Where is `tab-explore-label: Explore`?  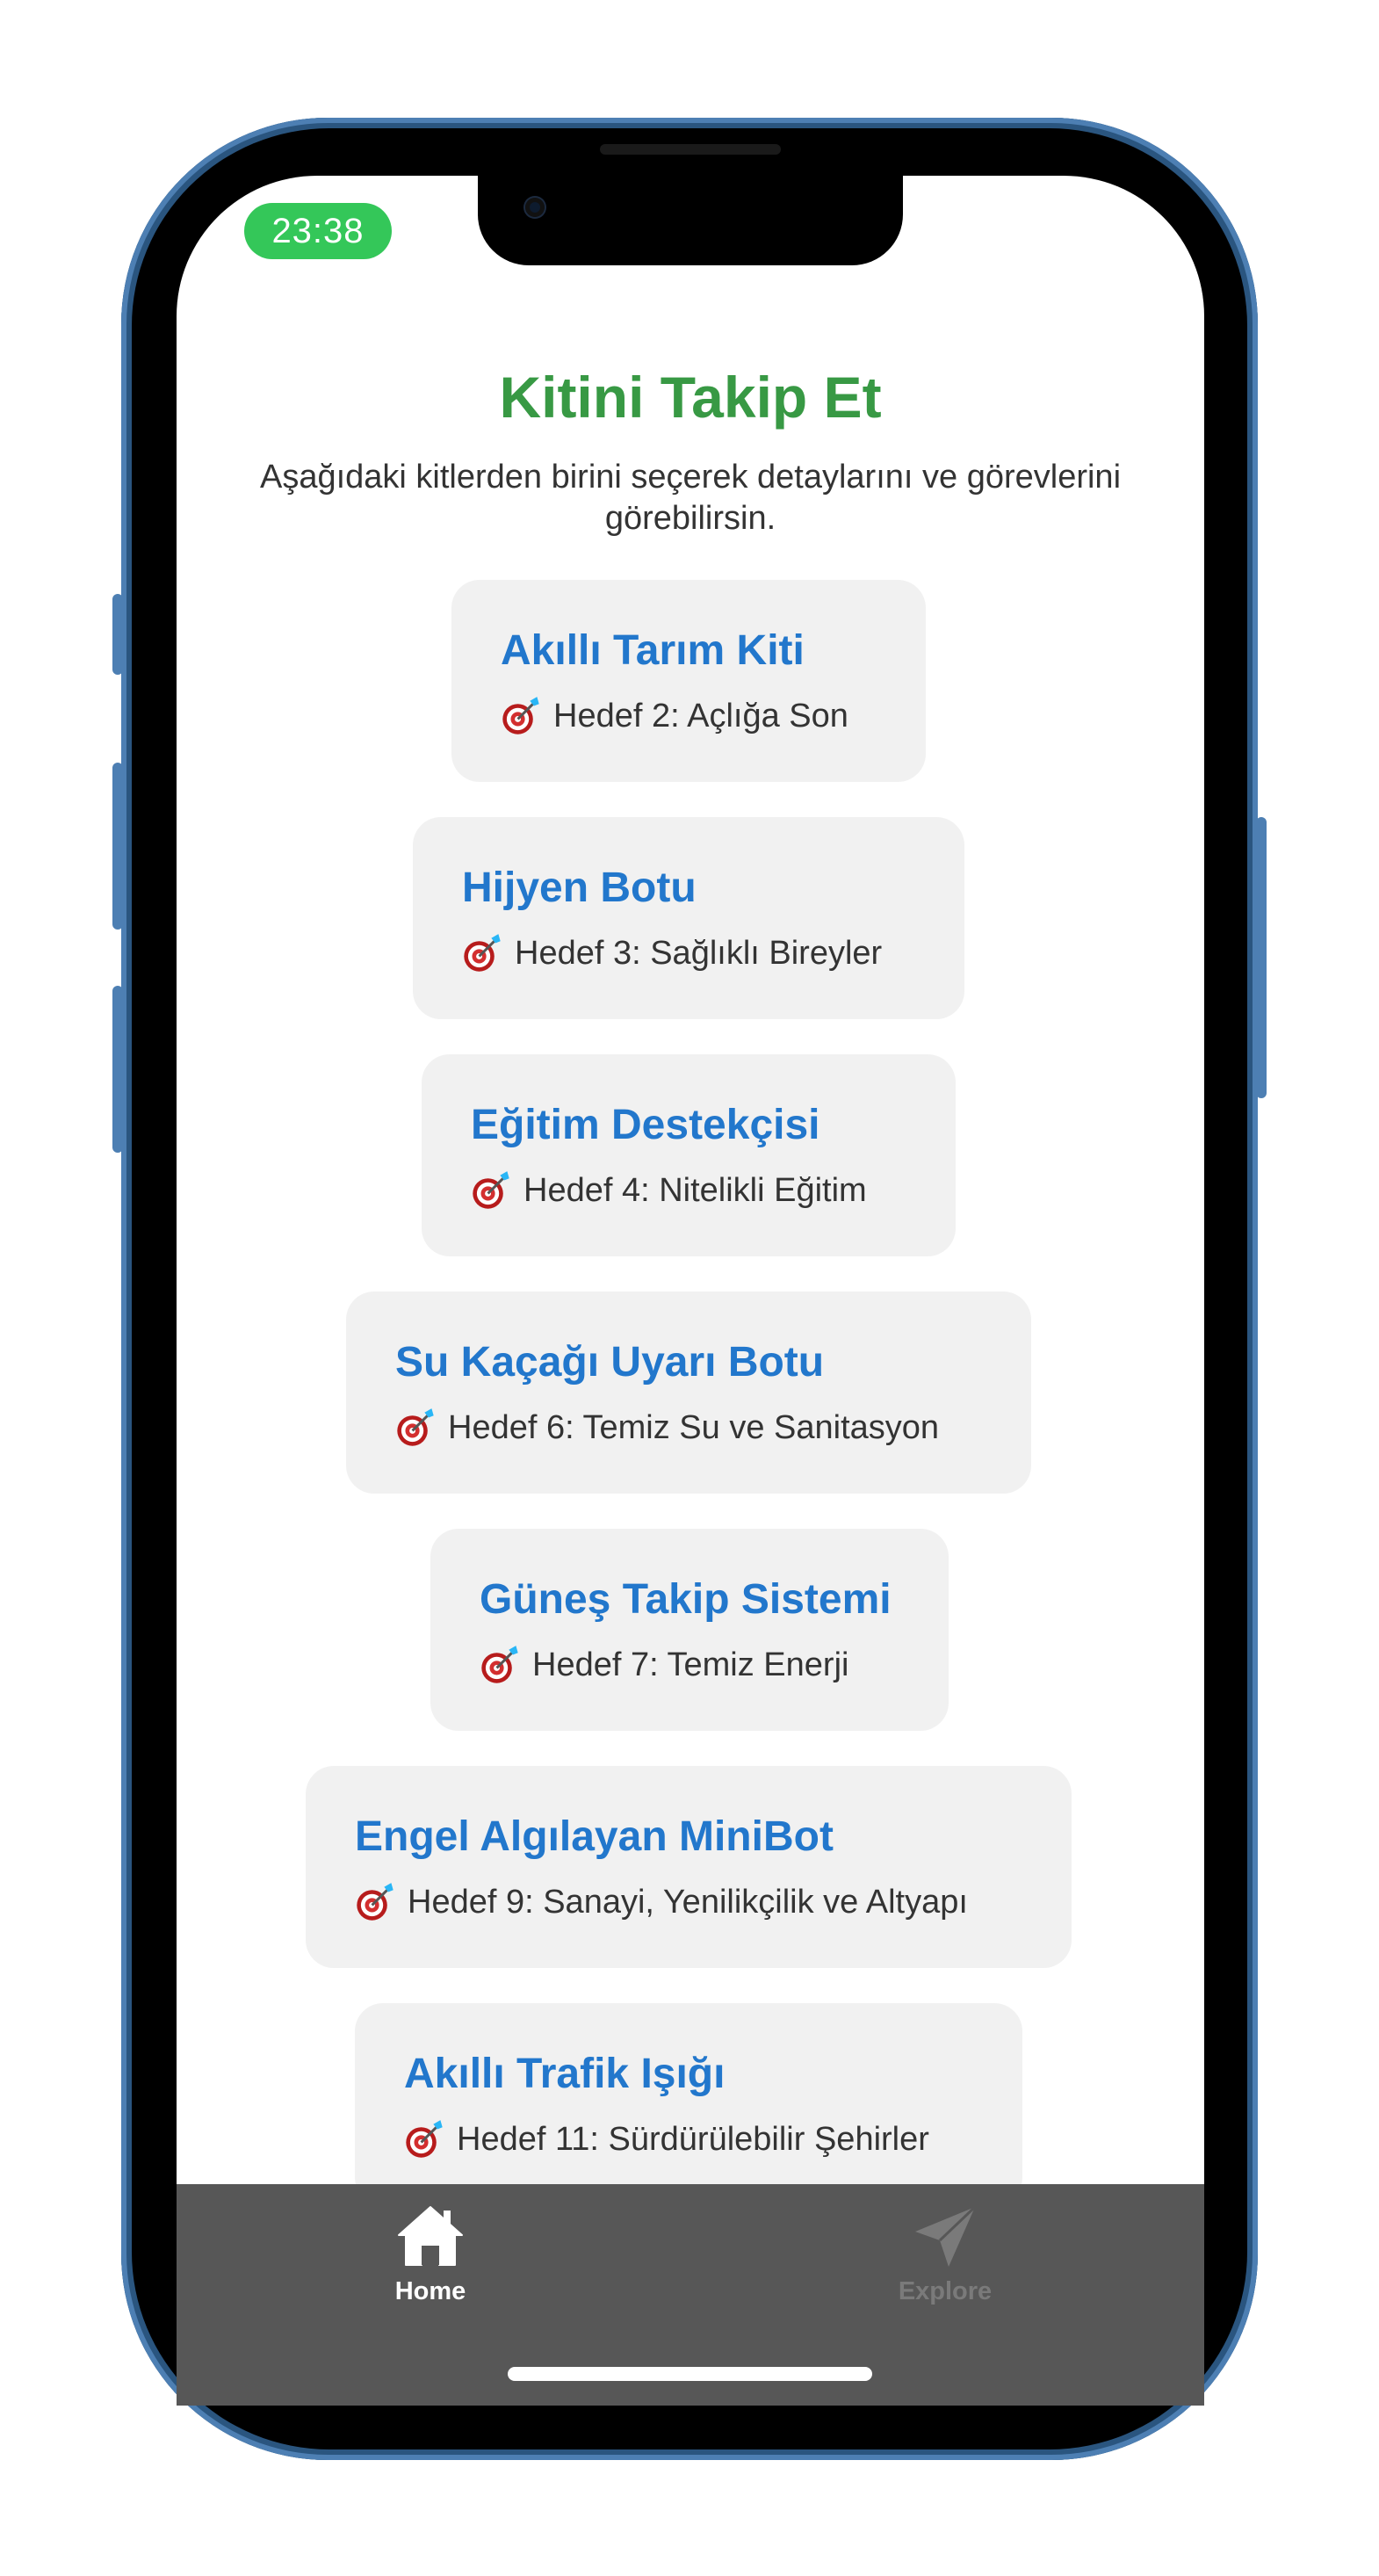
tab-explore-label: Explore is located at coordinates (945, 2291).